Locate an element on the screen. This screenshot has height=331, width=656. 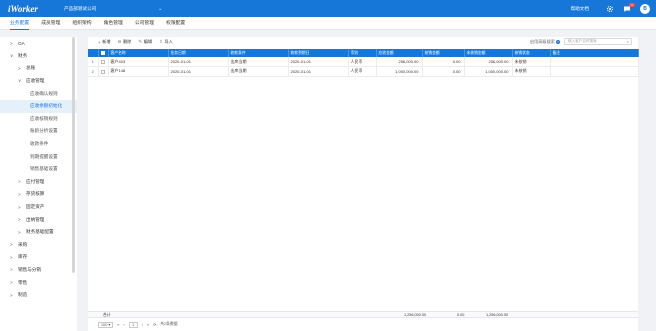
search-icon: ⌕ is located at coordinates (628, 41).